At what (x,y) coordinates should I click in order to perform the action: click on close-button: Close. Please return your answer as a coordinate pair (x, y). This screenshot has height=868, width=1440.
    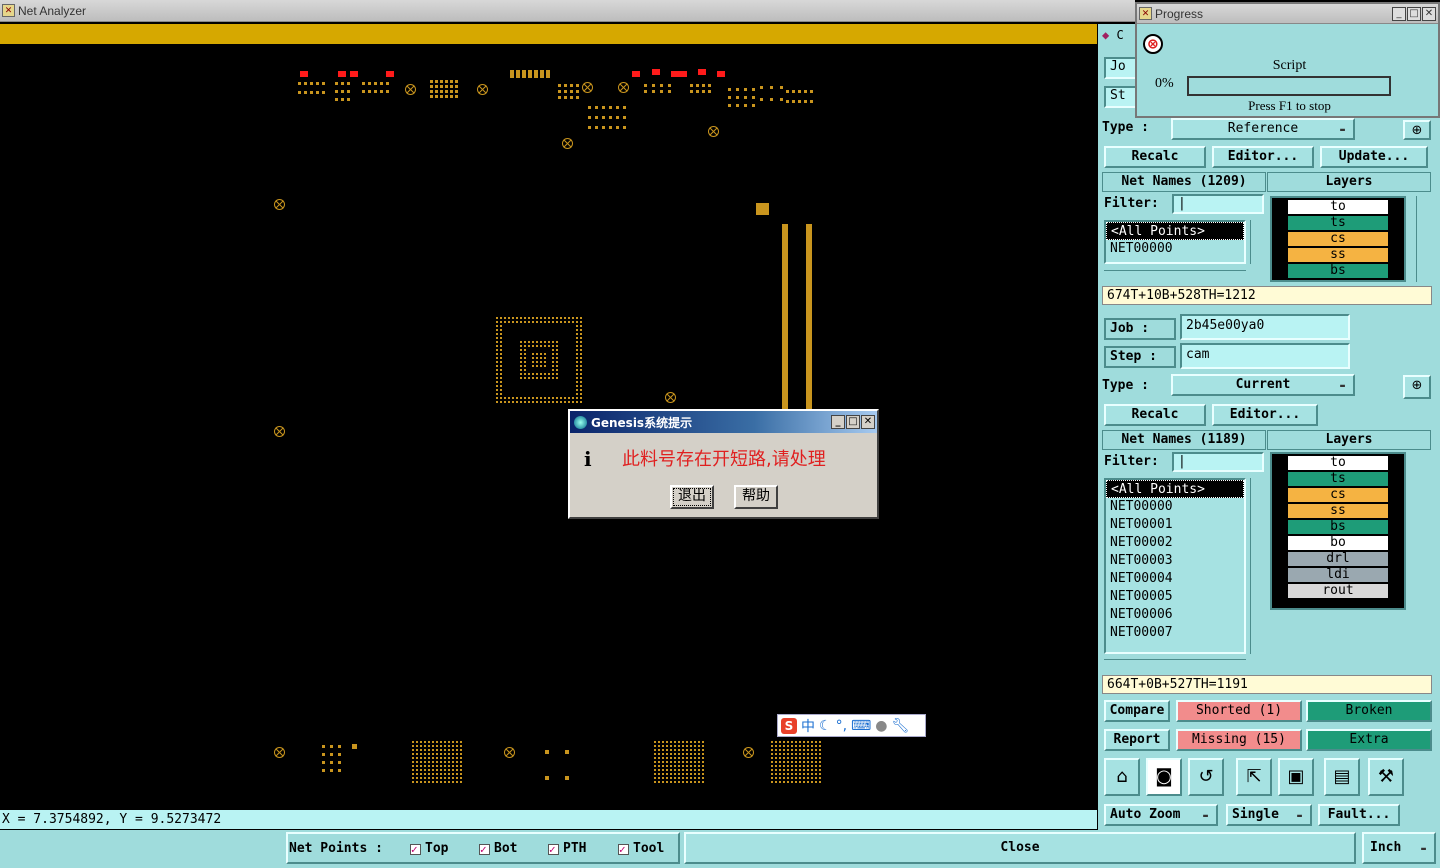
    Looking at the image, I should click on (1020, 848).